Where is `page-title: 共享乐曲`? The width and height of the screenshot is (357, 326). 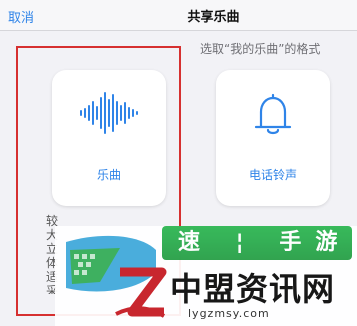 page-title: 共享乐曲 is located at coordinates (213, 17).